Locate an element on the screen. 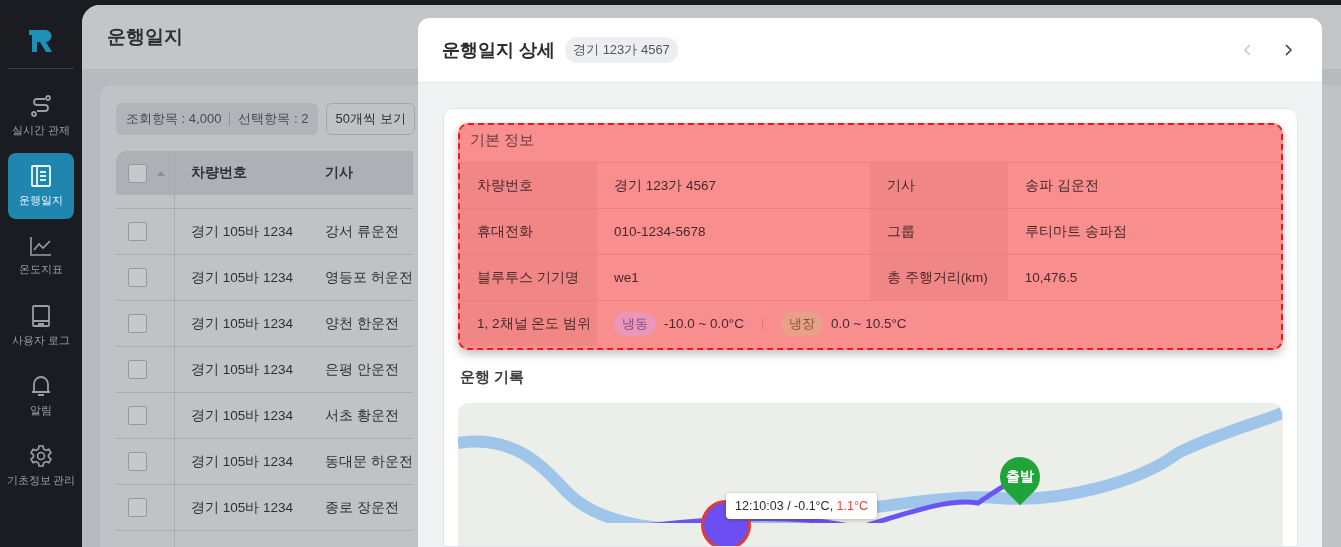 The image size is (1341, 547). table-cell: 양천 한운전 is located at coordinates (361, 323).